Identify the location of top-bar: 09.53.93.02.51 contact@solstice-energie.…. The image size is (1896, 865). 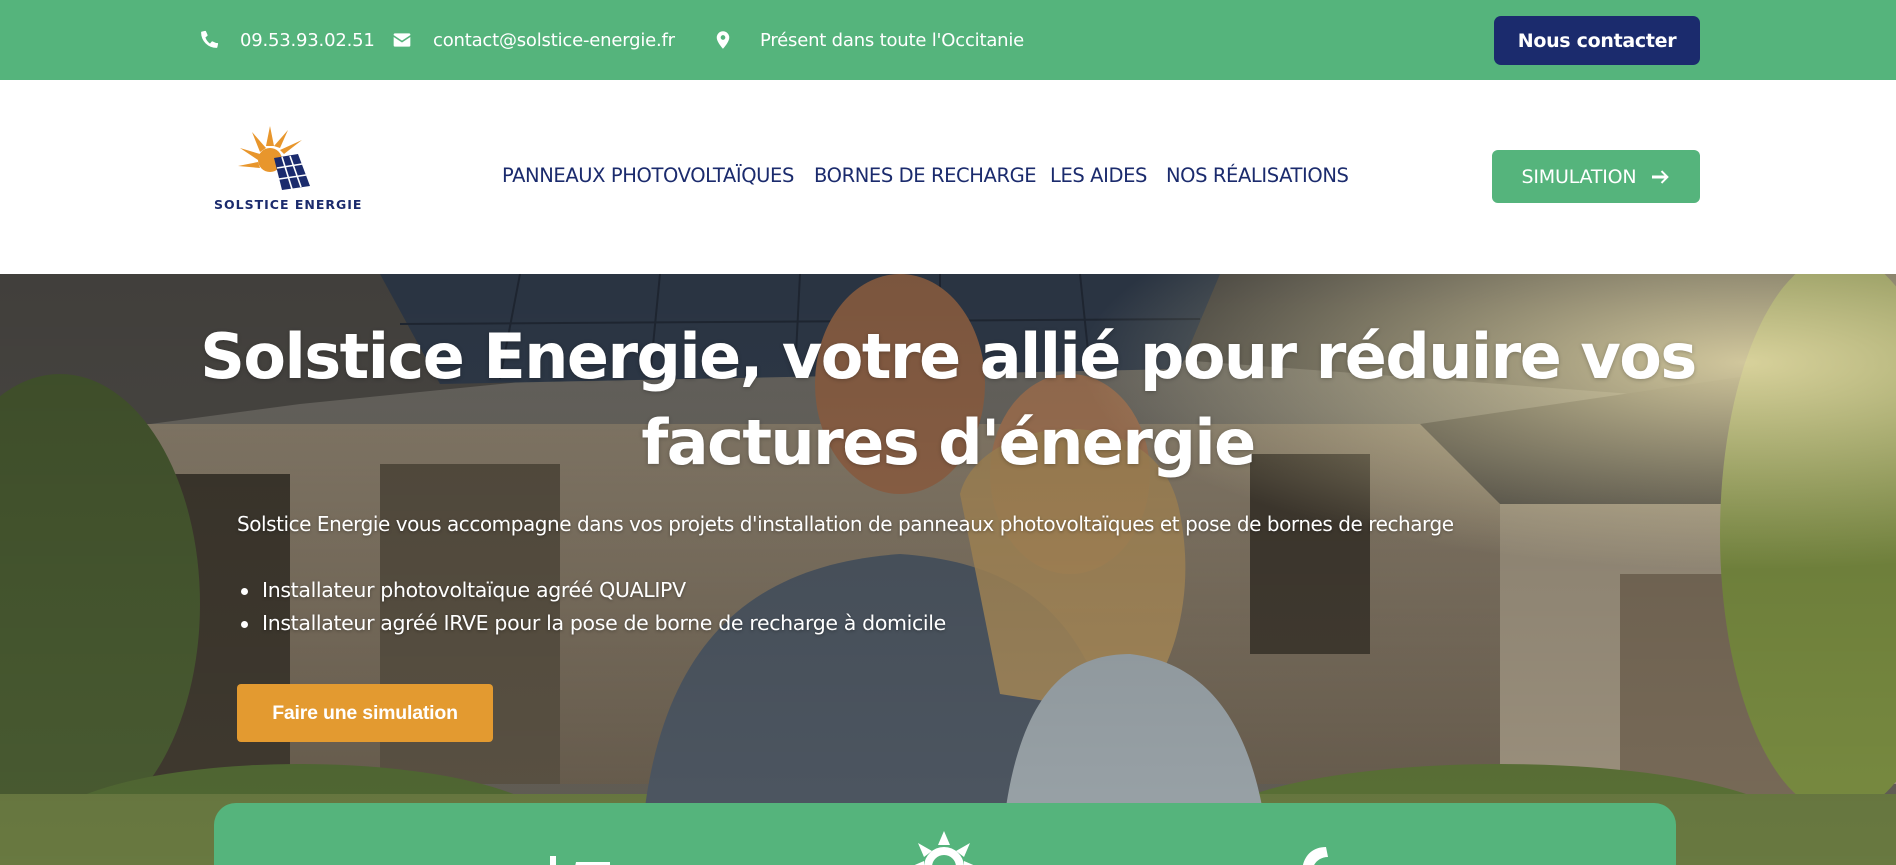
(948, 40).